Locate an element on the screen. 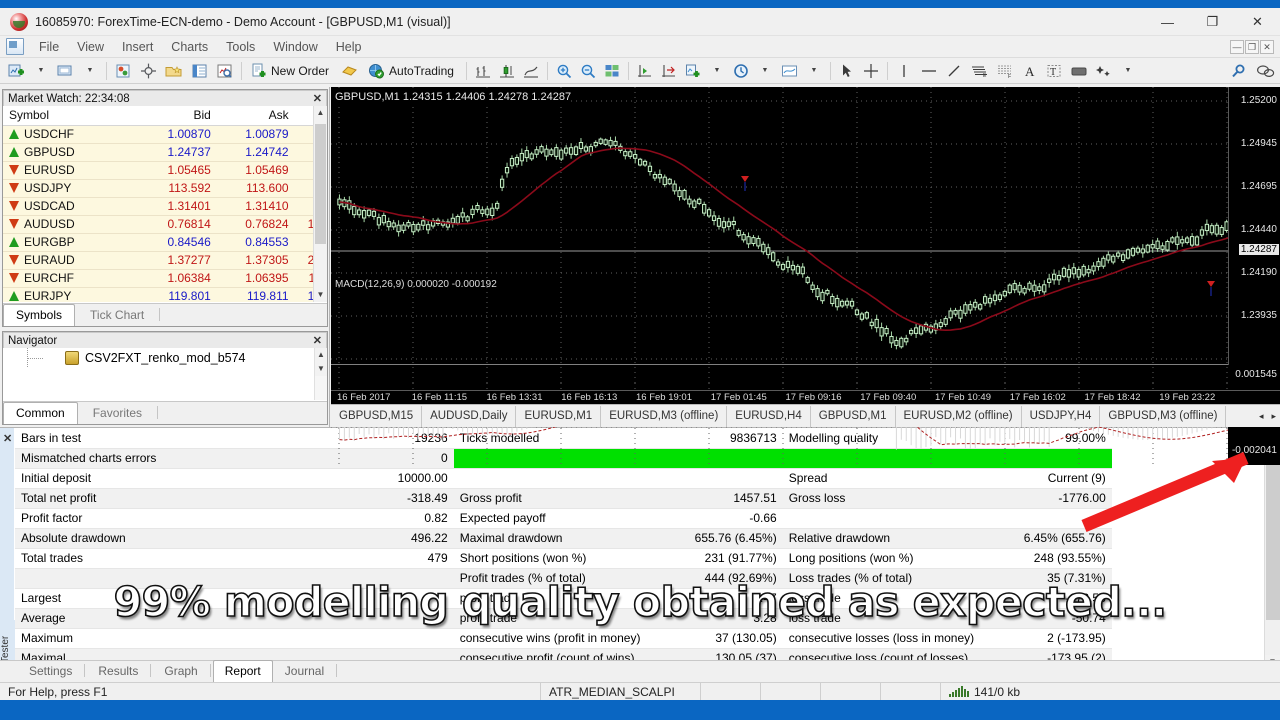  col-bid: Bid is located at coordinates (178, 116).